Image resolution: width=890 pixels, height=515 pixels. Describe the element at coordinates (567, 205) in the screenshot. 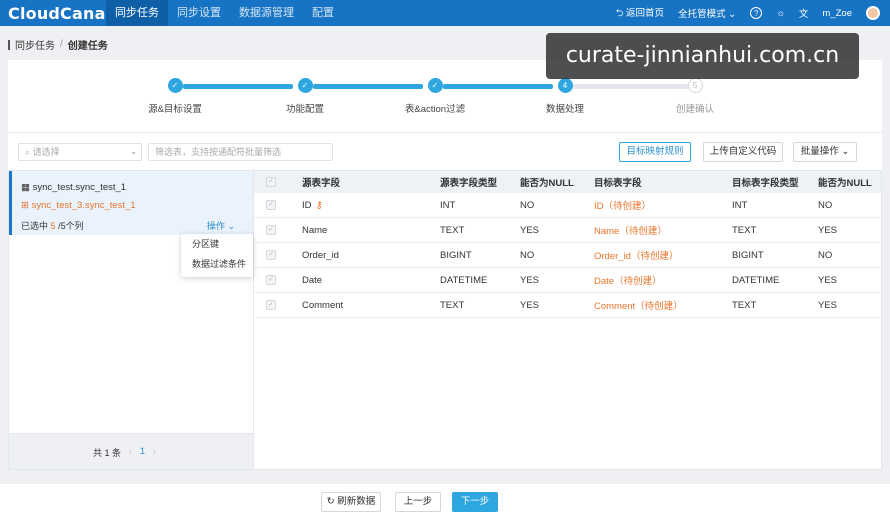

I see `table-row: ✓ ID ⚷ INT NO ID（待创建） INT NO` at that location.